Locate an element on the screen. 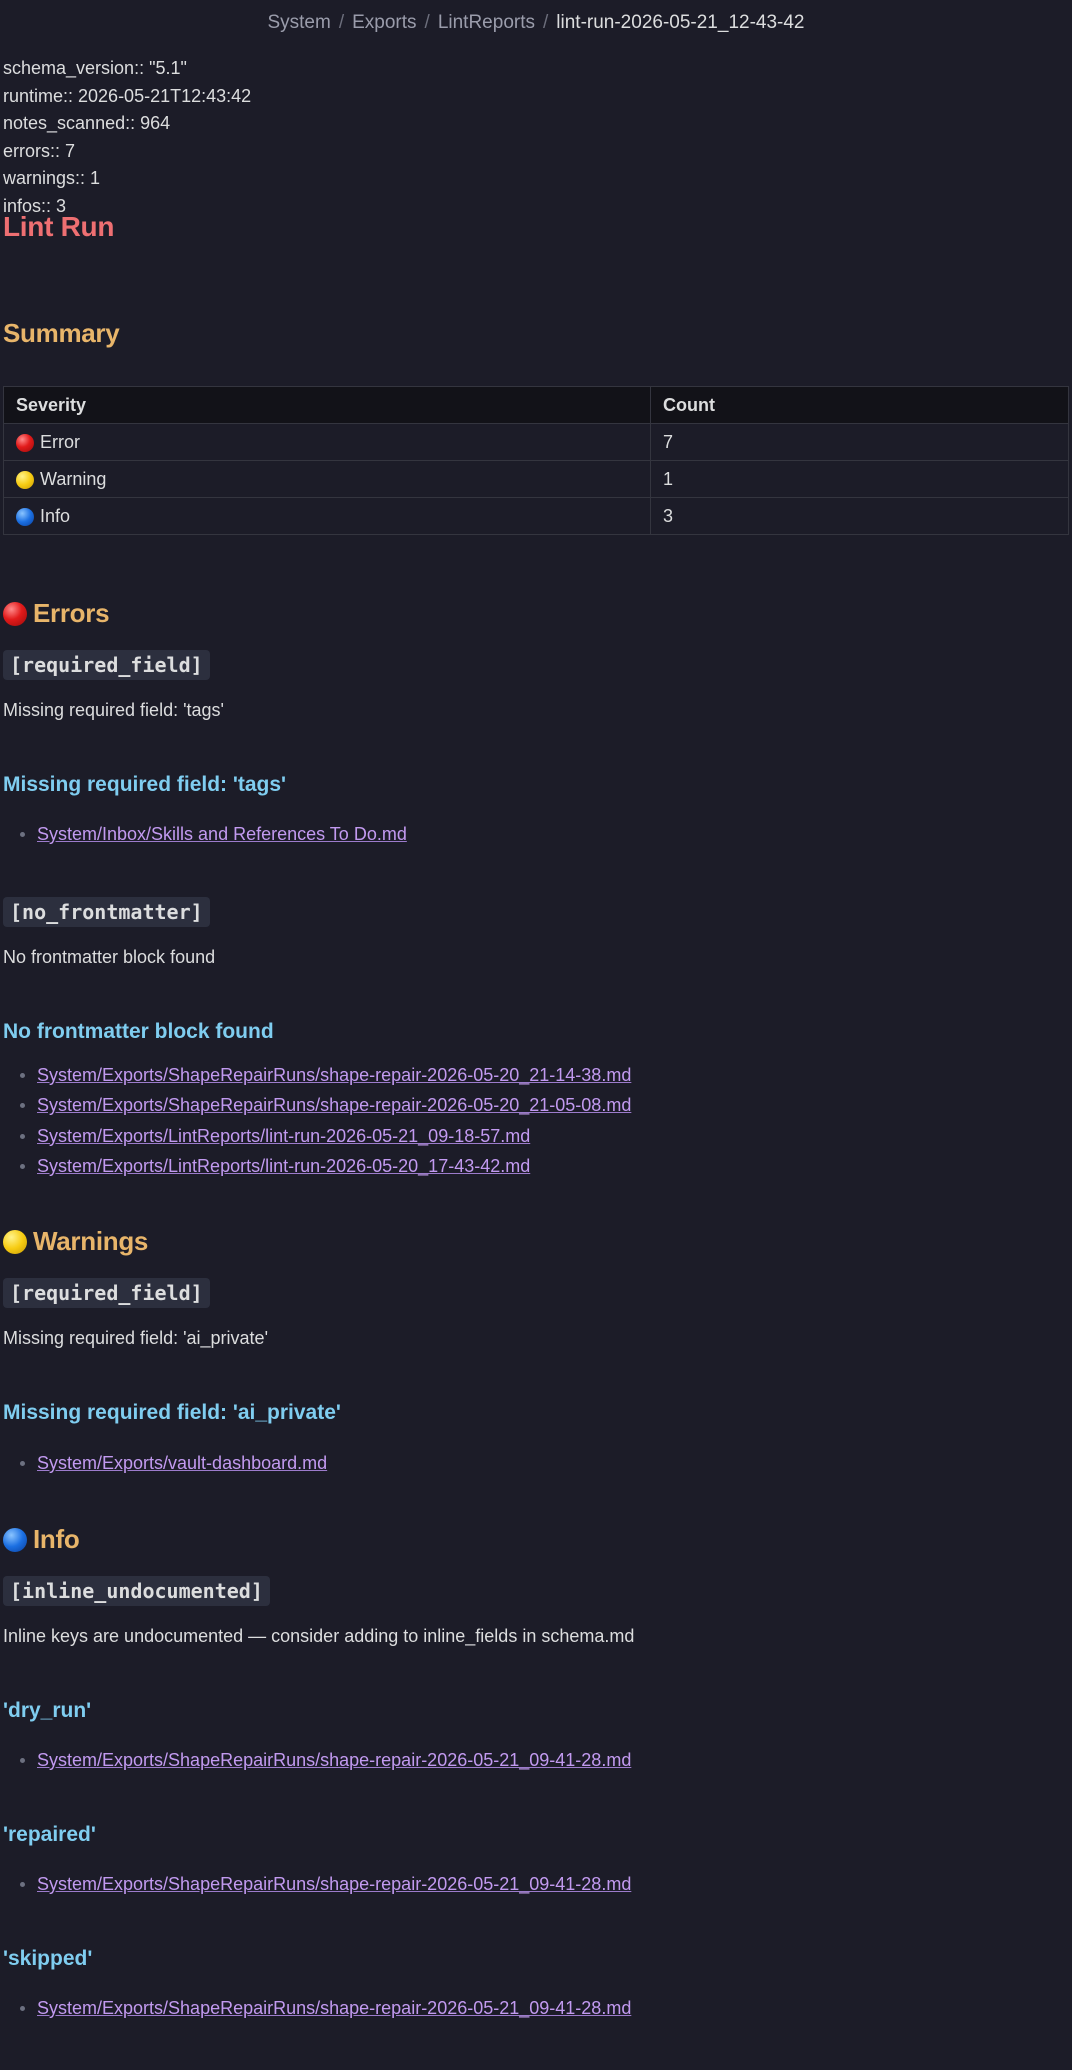 The image size is (1072, 2070). table-row: Warning 1 is located at coordinates (536, 479).